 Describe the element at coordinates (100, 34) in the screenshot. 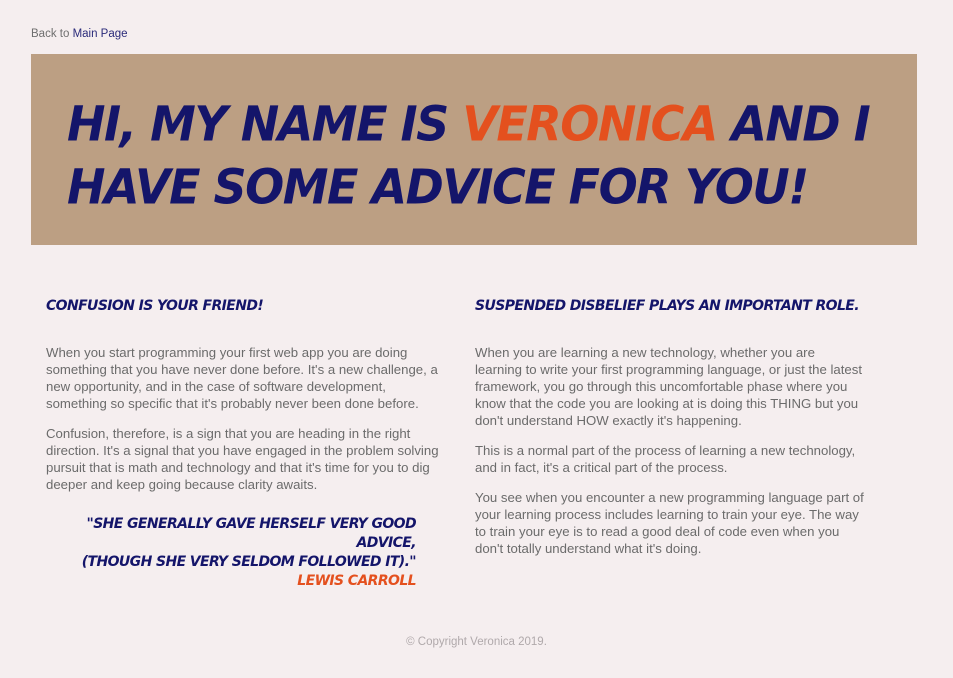

I see `main-page-link: Main Page` at that location.